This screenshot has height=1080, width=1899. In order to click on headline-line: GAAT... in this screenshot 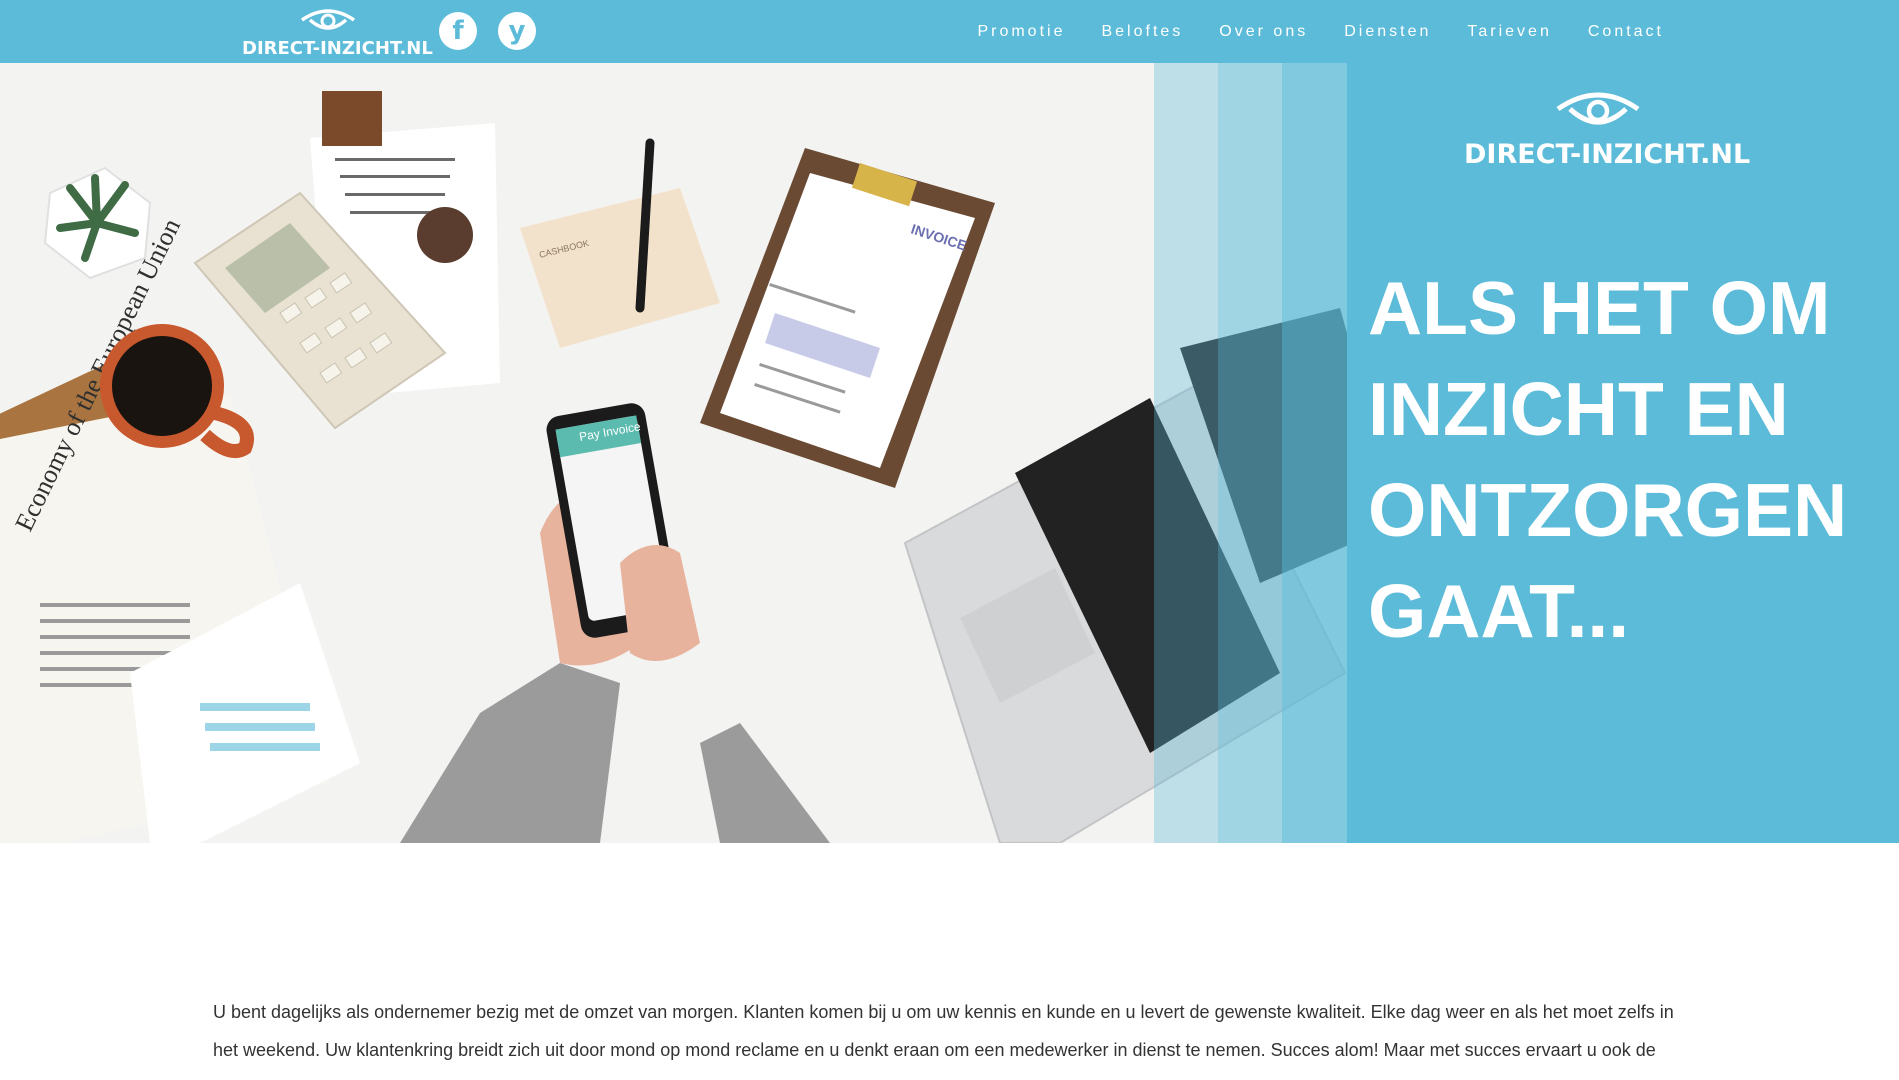, I will do `click(1499, 611)`.